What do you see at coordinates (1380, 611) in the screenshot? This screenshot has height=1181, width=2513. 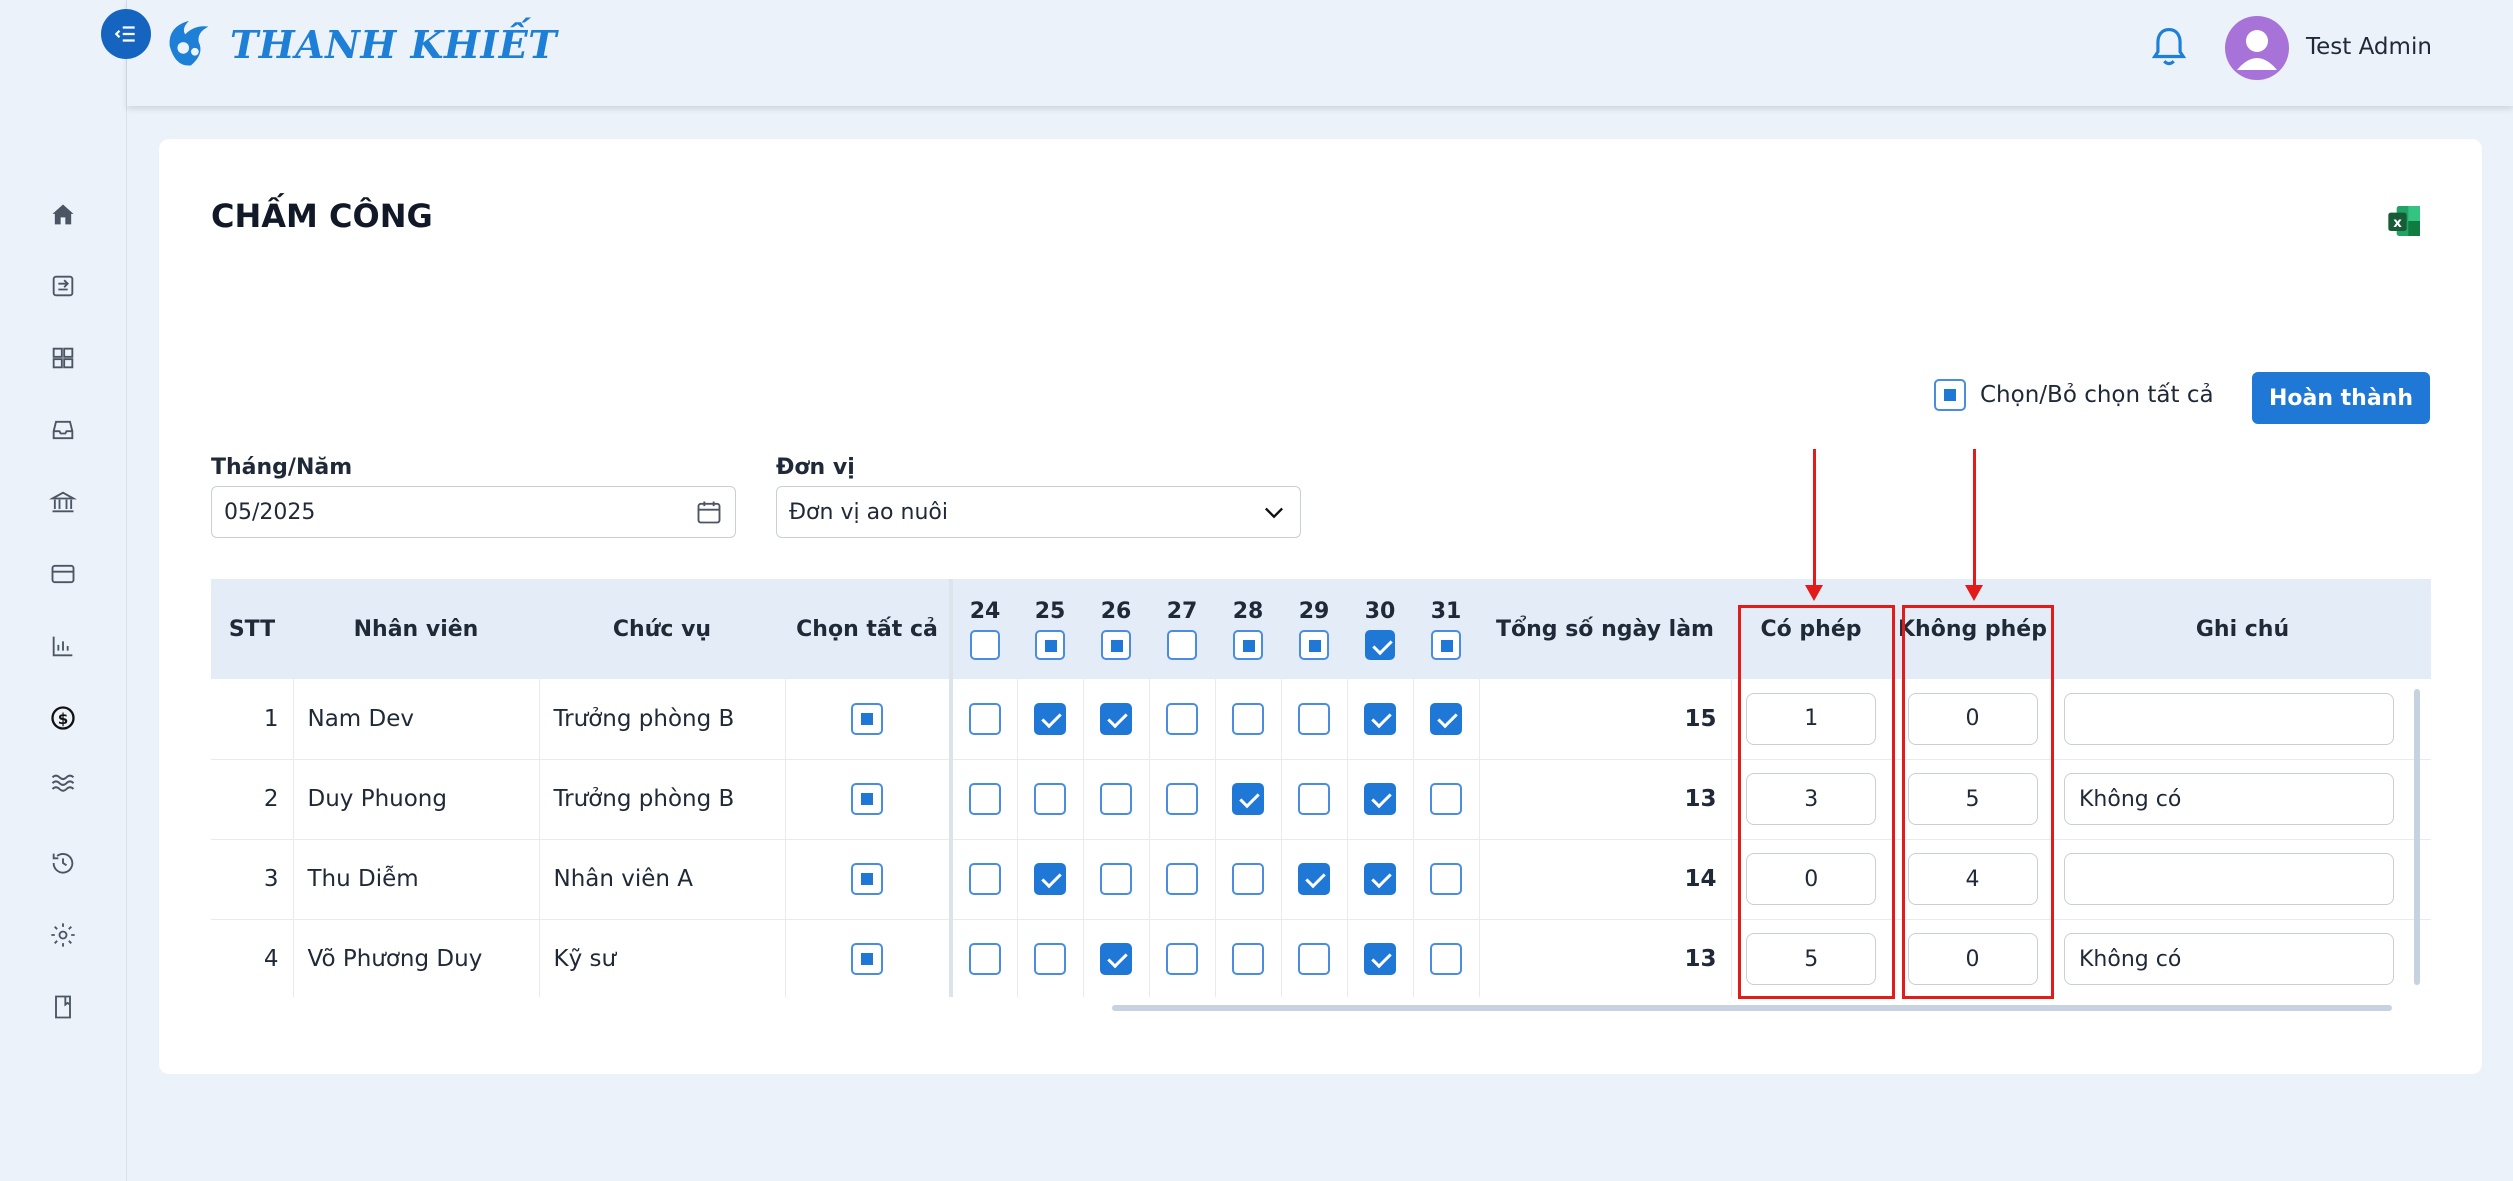 I see `day-label: 30` at bounding box center [1380, 611].